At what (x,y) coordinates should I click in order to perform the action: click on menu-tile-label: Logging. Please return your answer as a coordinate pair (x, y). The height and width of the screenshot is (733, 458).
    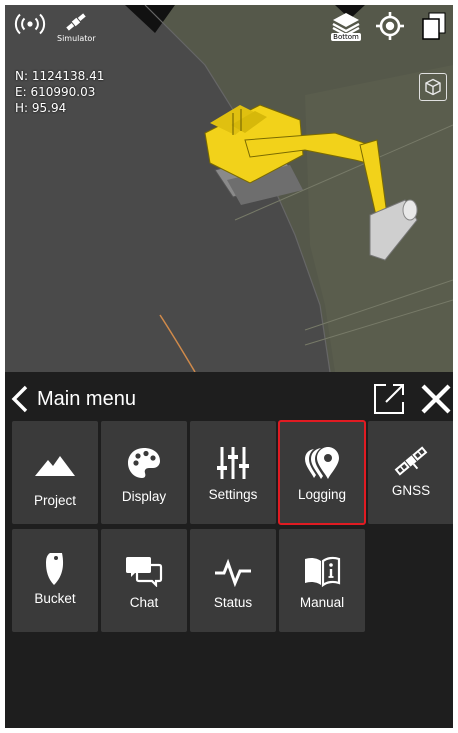
    Looking at the image, I should click on (322, 494).